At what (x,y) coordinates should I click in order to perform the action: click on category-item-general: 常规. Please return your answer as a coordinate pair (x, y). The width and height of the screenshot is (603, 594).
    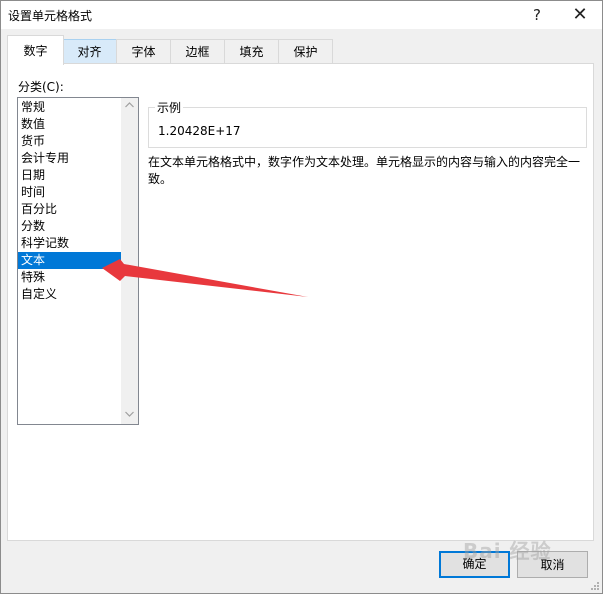
    Looking at the image, I should click on (69, 107).